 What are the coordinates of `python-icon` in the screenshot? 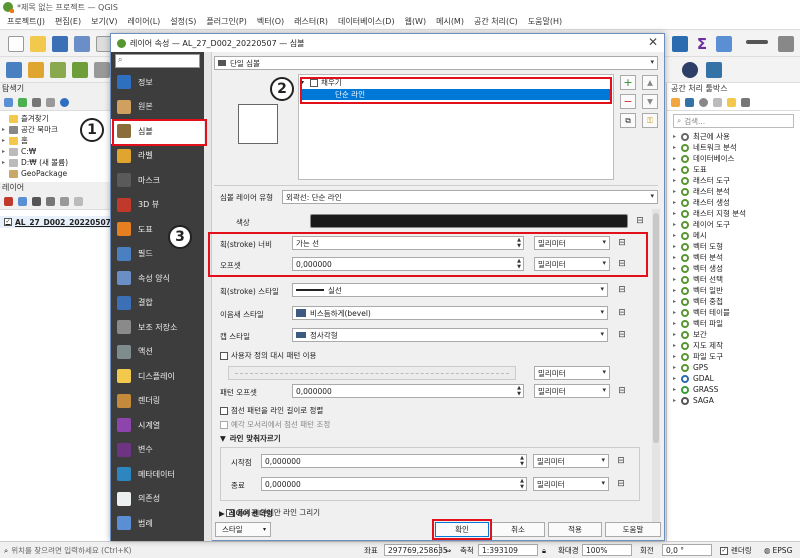 It's located at (714, 70).